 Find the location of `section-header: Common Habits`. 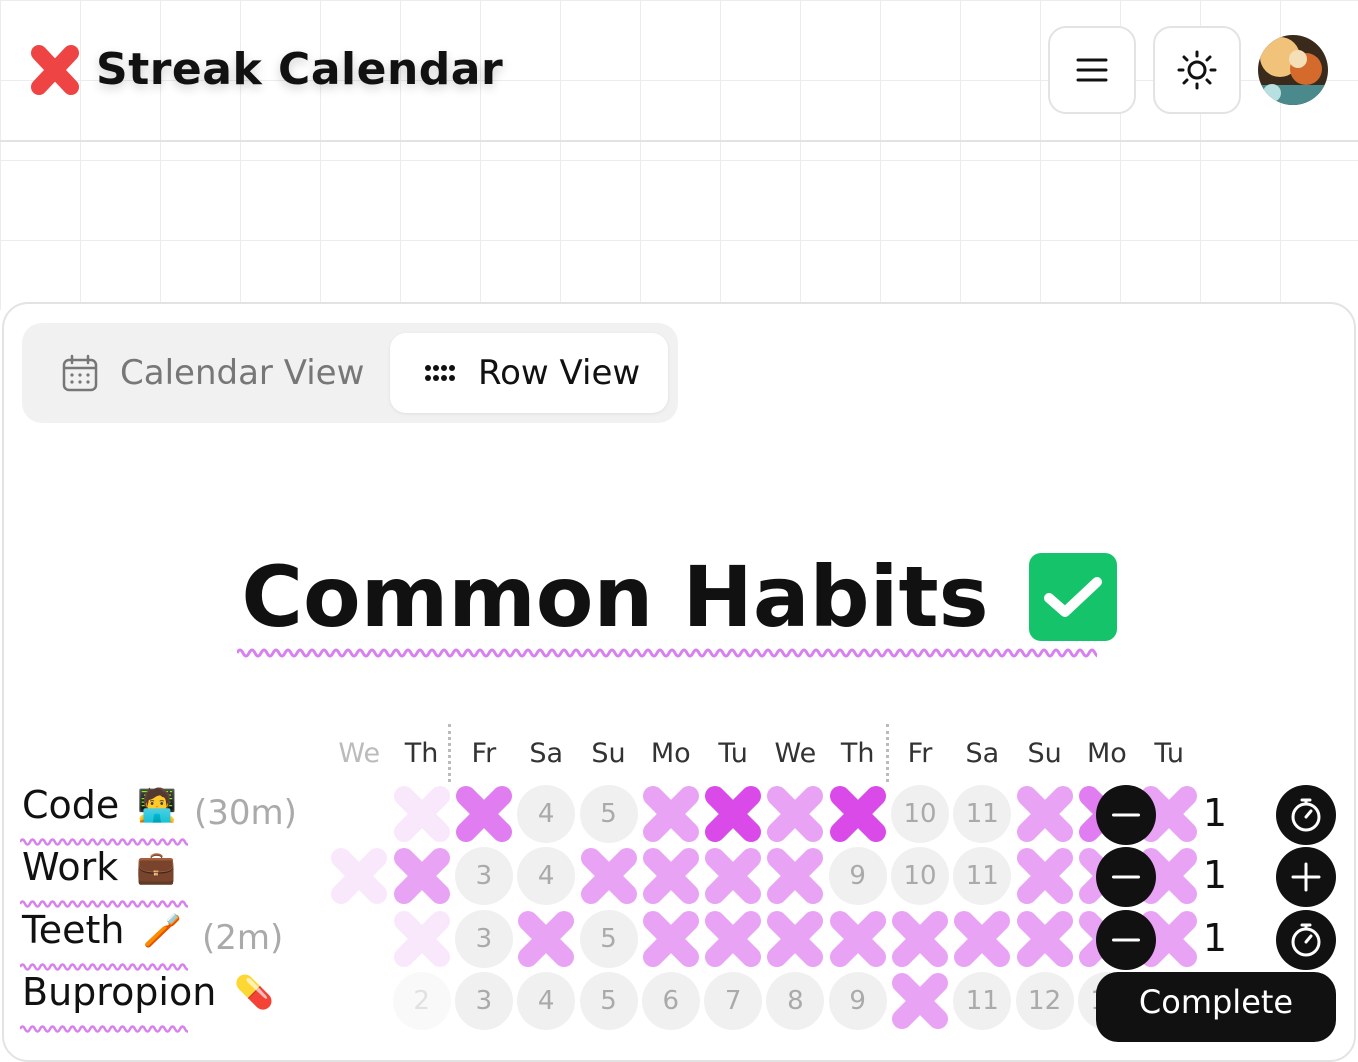

section-header: Common Habits is located at coordinates (679, 603).